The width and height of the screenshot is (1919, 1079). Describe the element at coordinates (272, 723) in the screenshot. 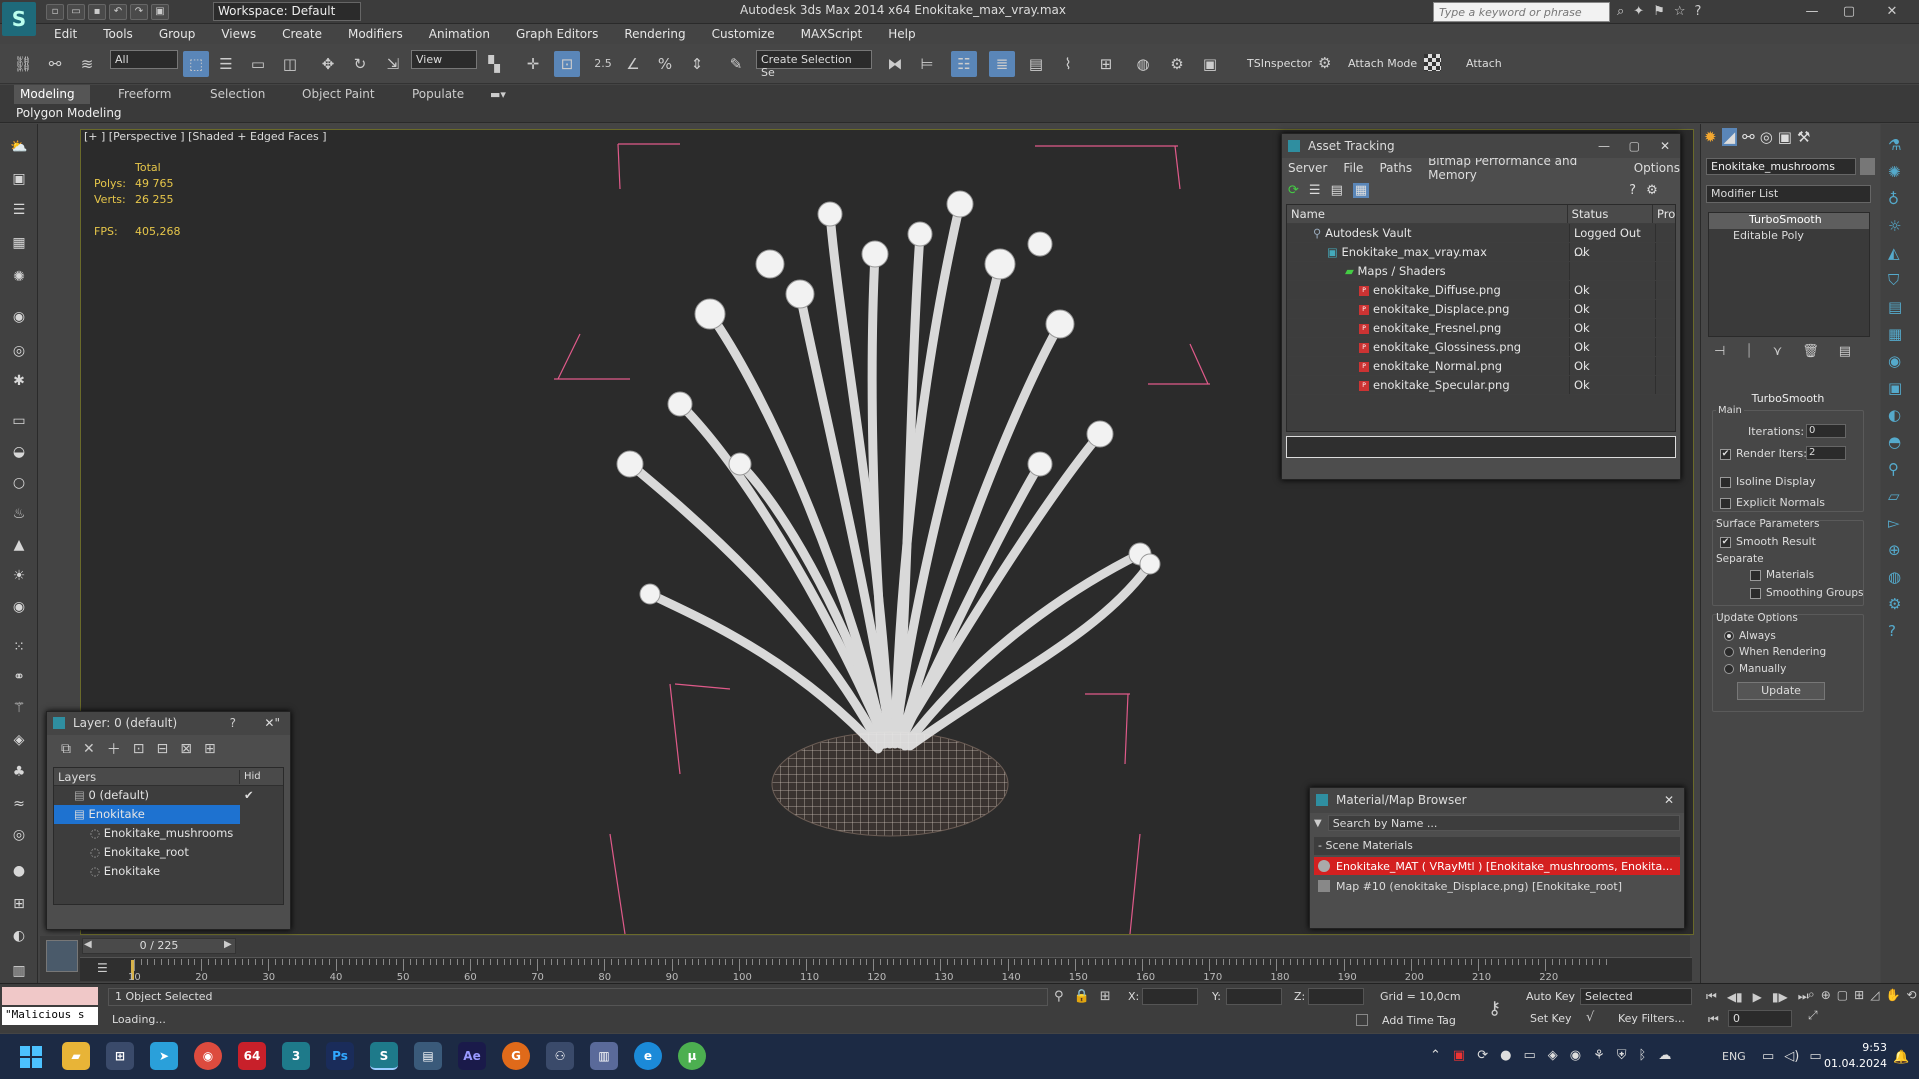

I see `close-icon: ✕"` at that location.